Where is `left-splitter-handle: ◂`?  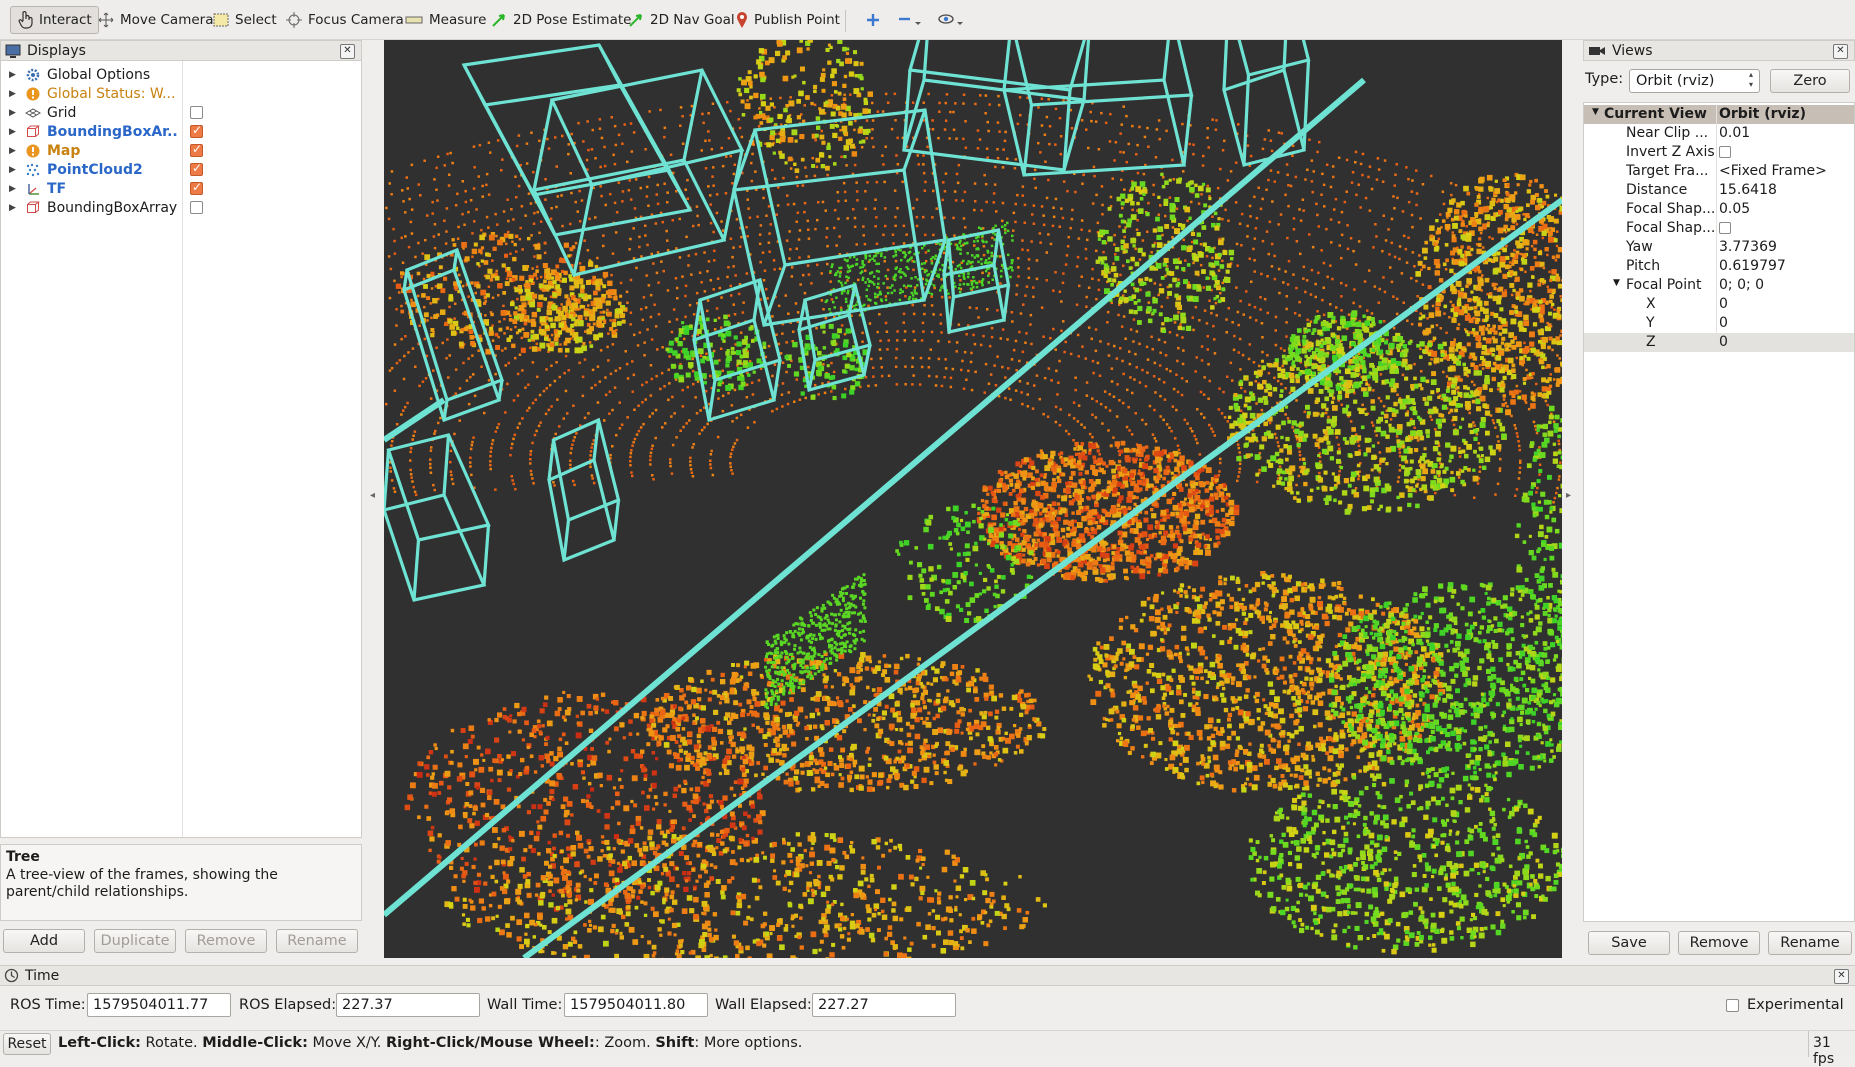
left-splitter-handle: ◂ is located at coordinates (372, 495).